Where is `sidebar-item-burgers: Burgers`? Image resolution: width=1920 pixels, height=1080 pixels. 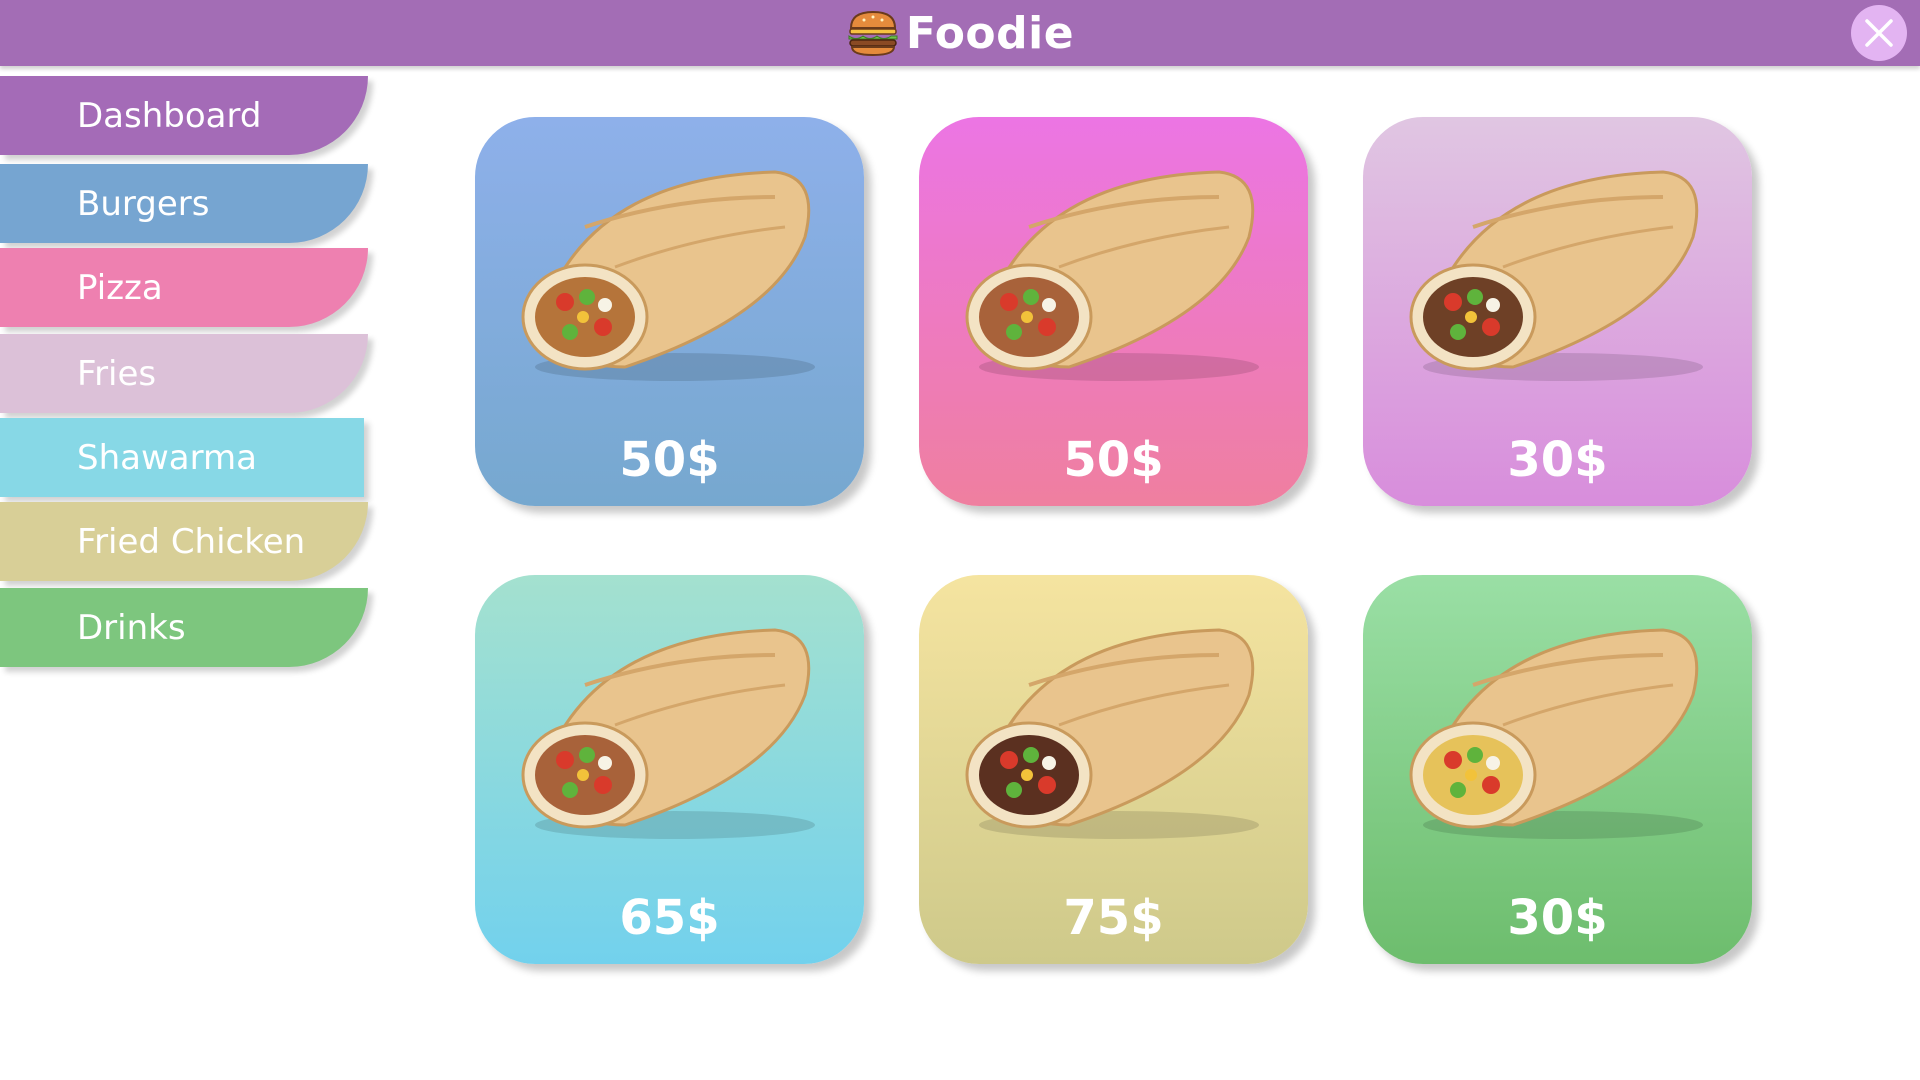 sidebar-item-burgers: Burgers is located at coordinates (184, 203).